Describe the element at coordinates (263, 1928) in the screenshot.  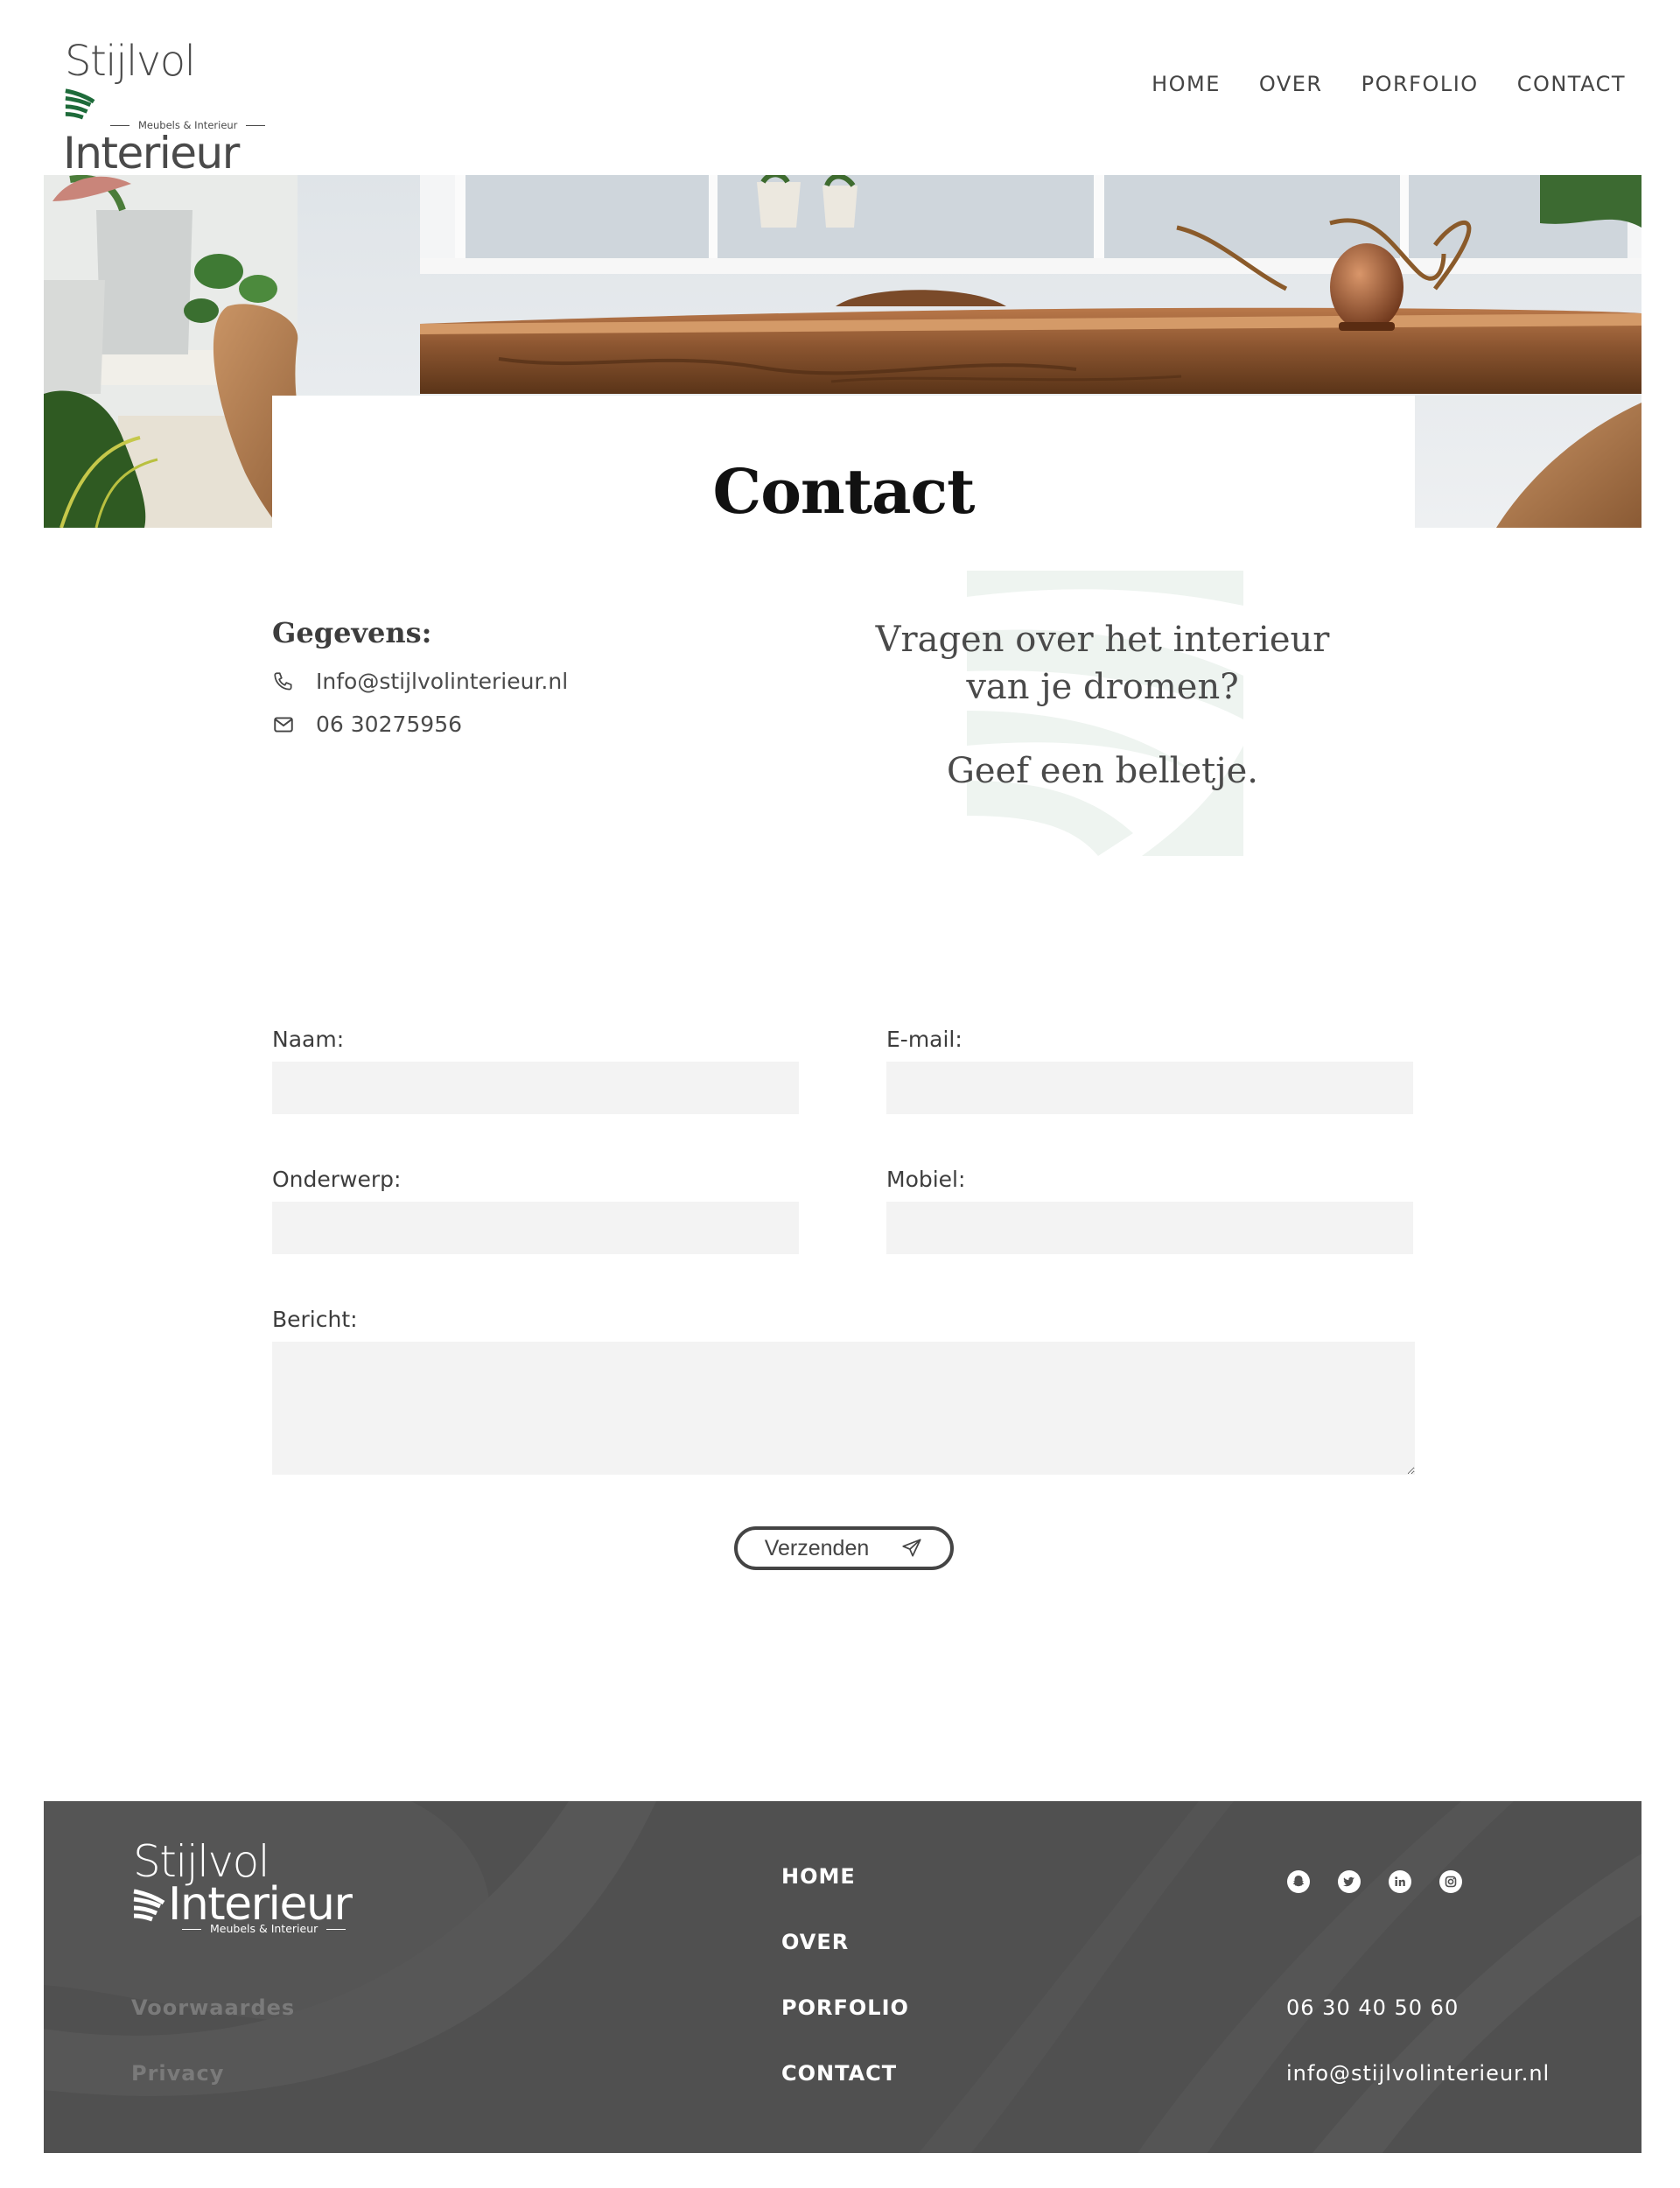
I see `footer-logo-tagline: Meubels & Interieur` at that location.